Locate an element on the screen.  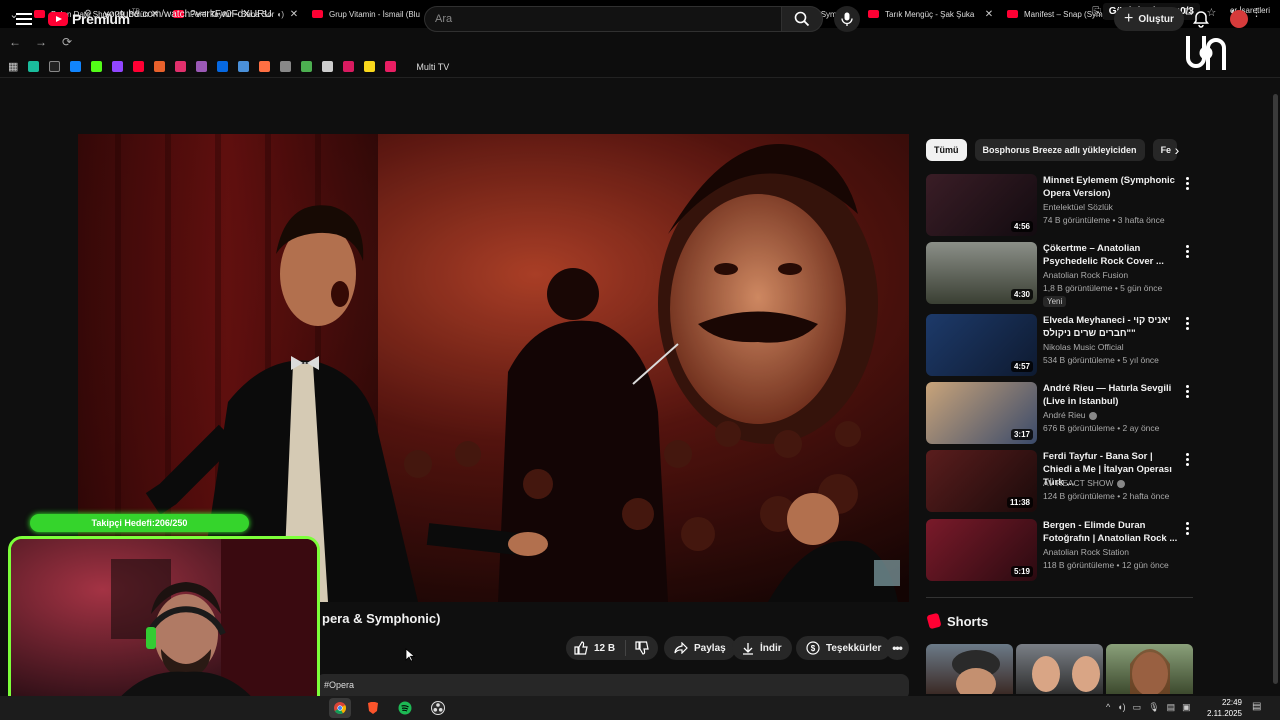
thanks-button: $ Teşekkürler is located at coordinates (844, 648).